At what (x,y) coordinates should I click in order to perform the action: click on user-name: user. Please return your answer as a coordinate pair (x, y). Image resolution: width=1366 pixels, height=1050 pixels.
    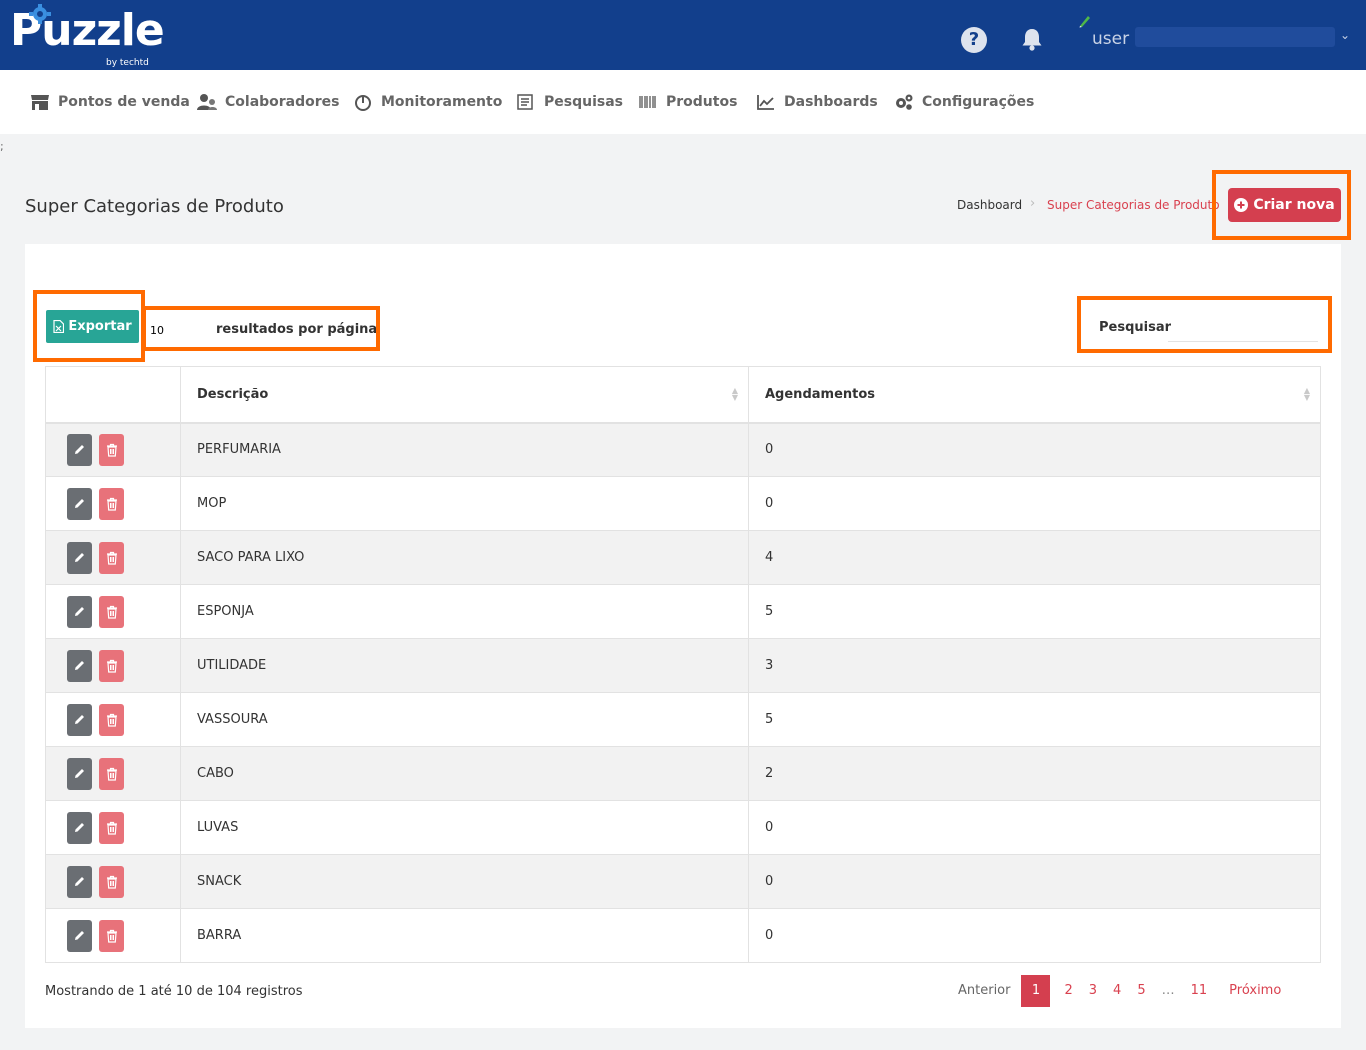
    Looking at the image, I should click on (1110, 39).